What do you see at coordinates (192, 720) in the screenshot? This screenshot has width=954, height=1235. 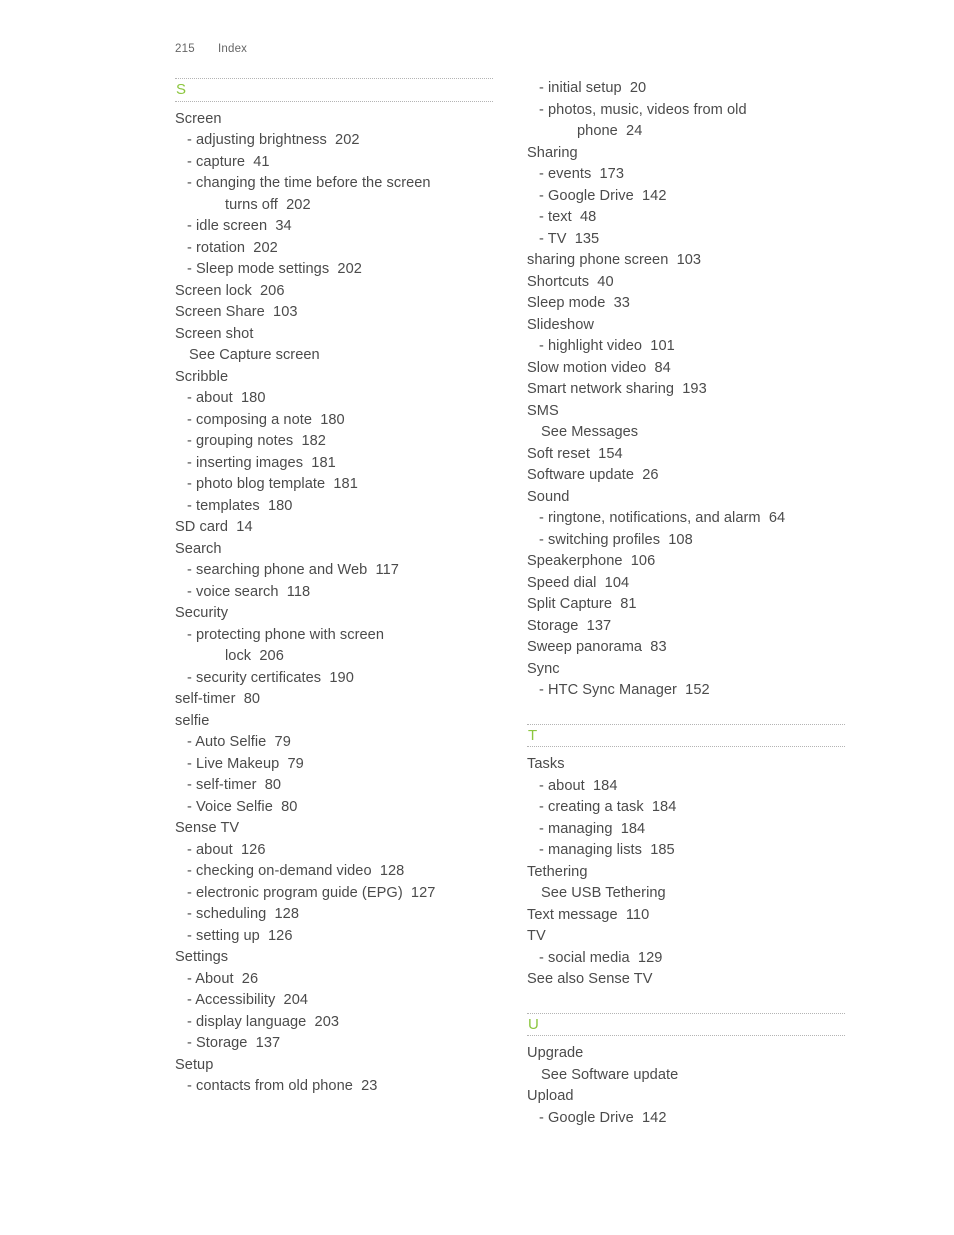 I see `index-entry: selfie` at bounding box center [192, 720].